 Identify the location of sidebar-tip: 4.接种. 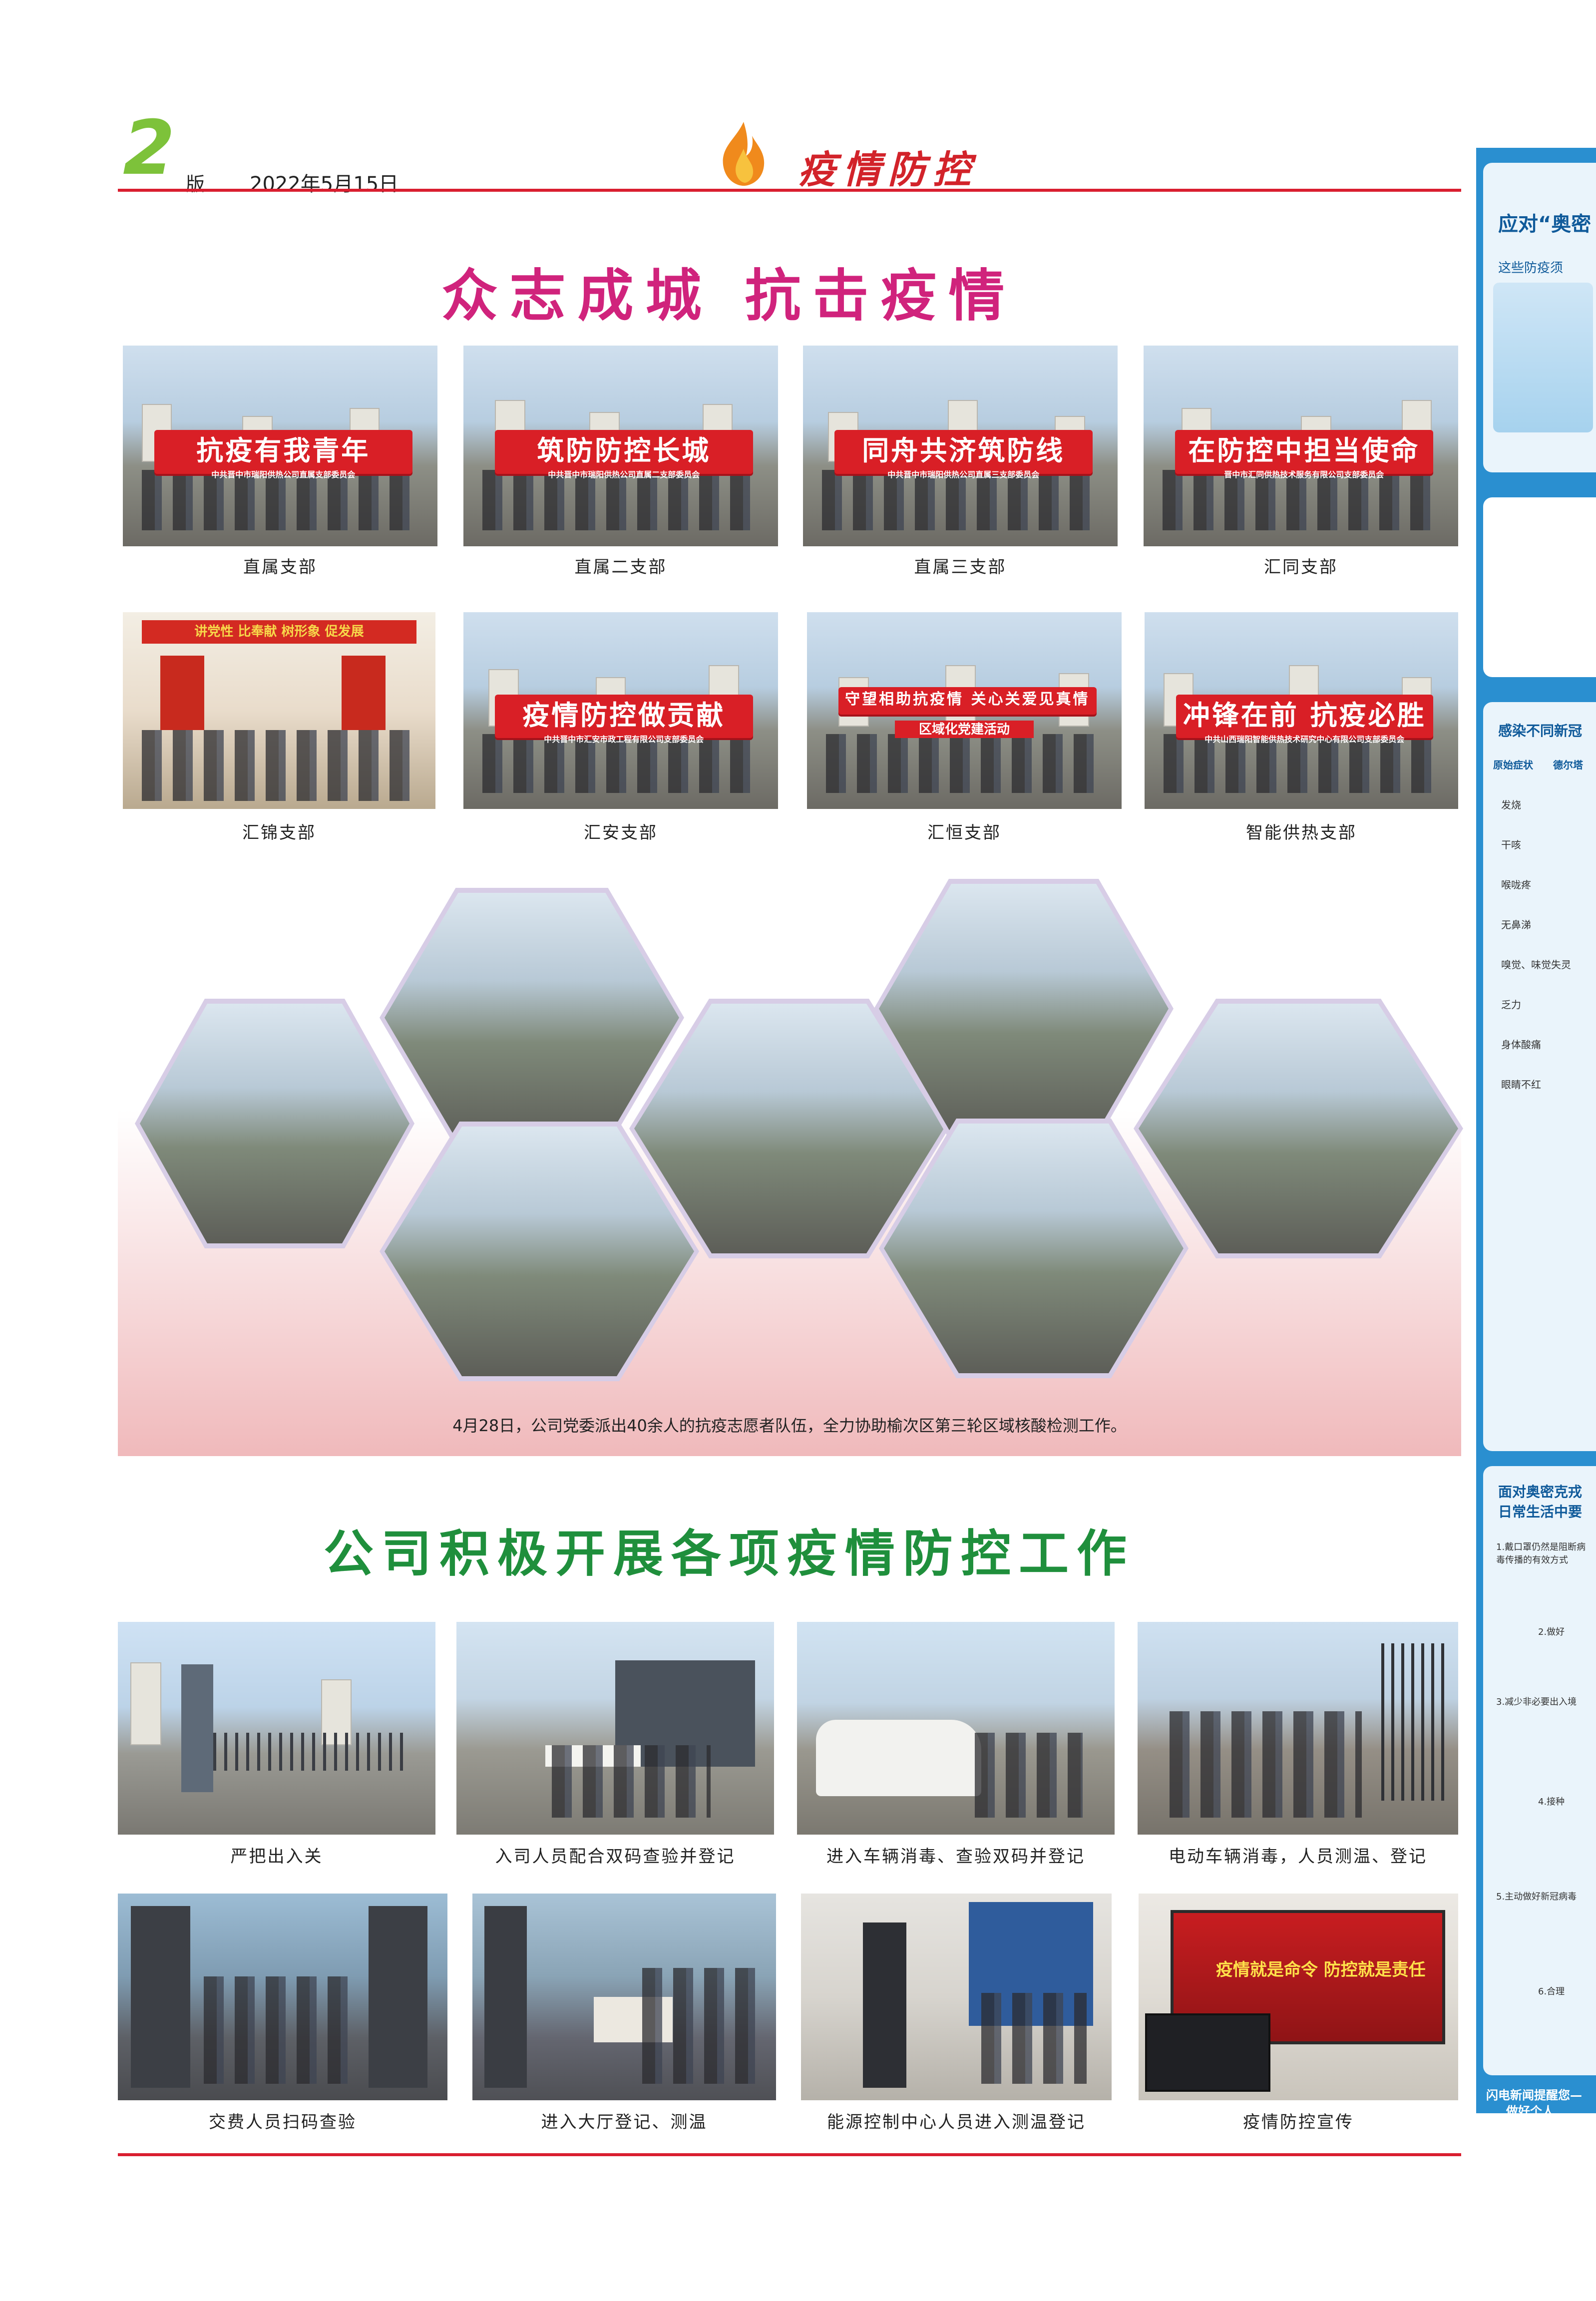
(1551, 1802).